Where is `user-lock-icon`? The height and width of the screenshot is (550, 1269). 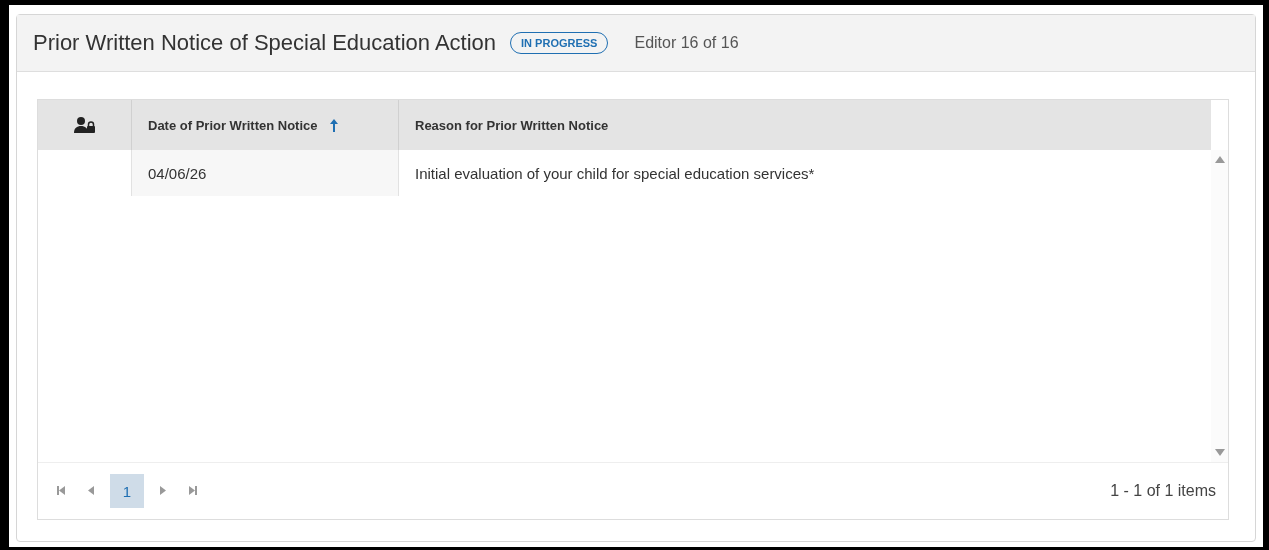 user-lock-icon is located at coordinates (84, 125).